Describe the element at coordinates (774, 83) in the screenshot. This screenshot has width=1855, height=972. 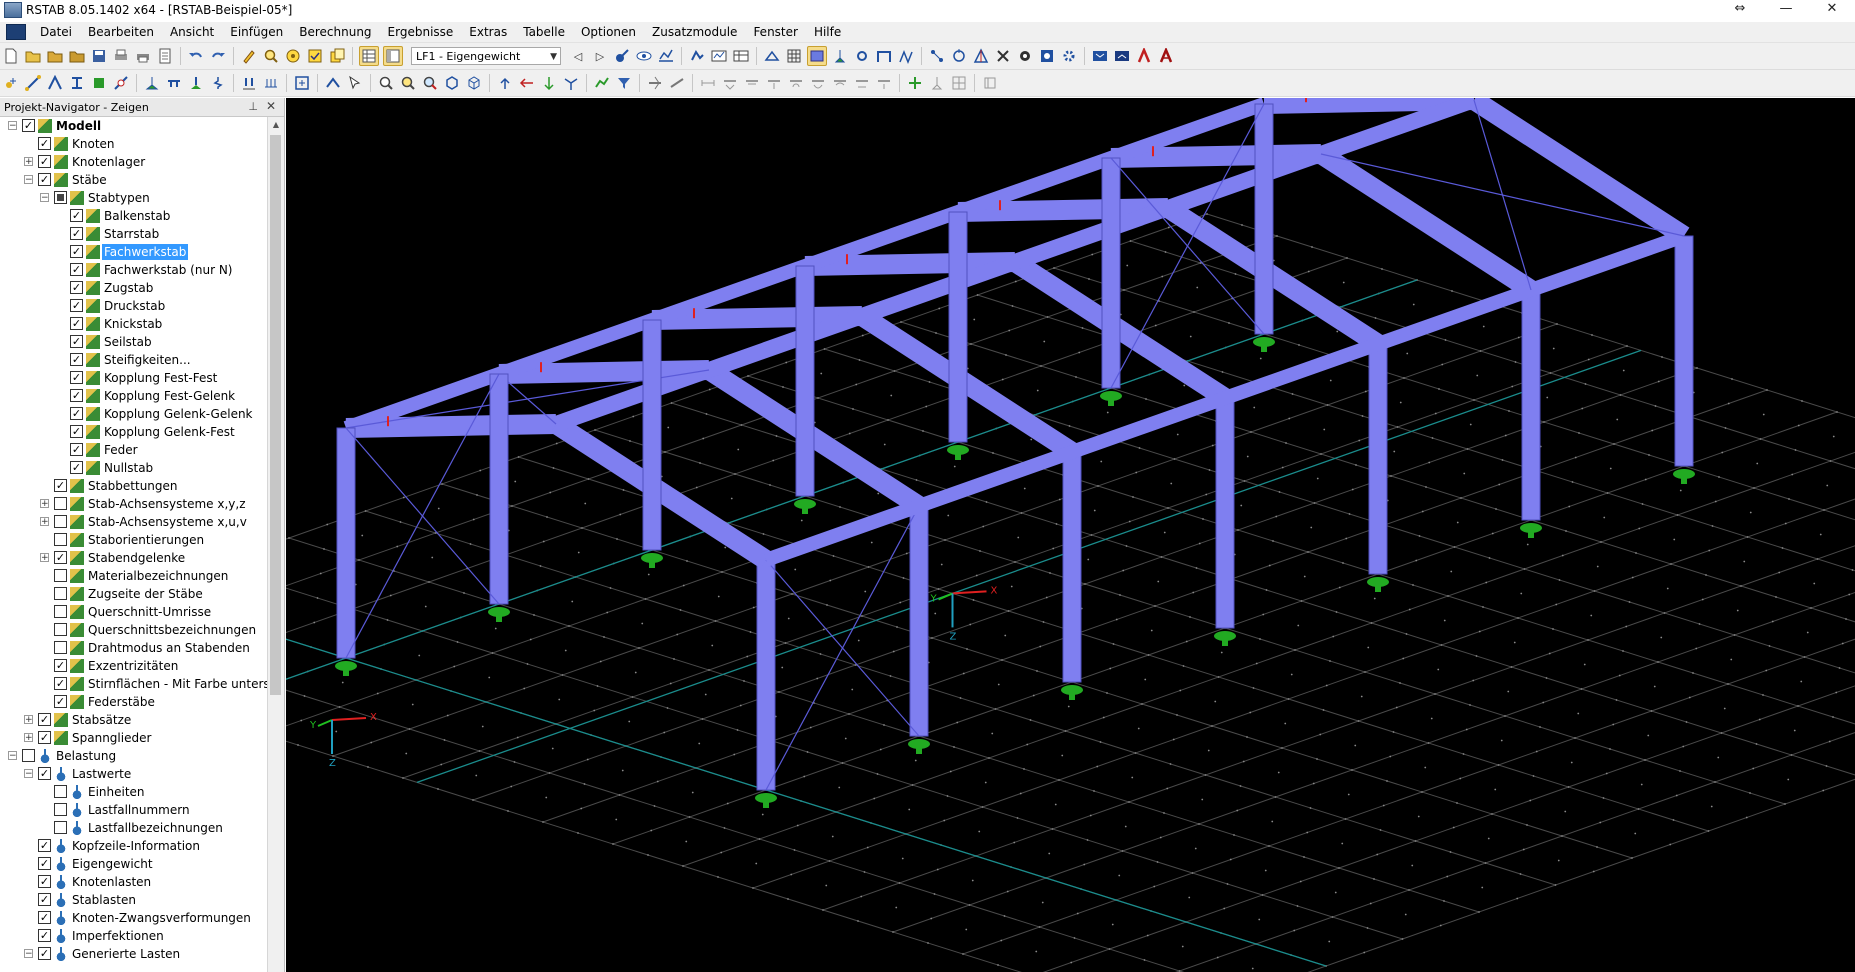
I see `force-vz-icon` at that location.